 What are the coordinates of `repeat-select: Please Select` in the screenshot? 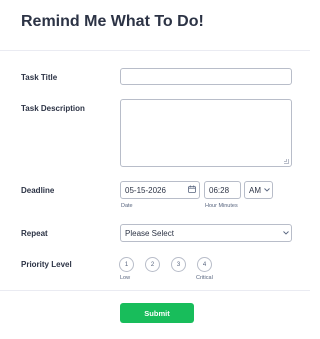 It's located at (206, 233).